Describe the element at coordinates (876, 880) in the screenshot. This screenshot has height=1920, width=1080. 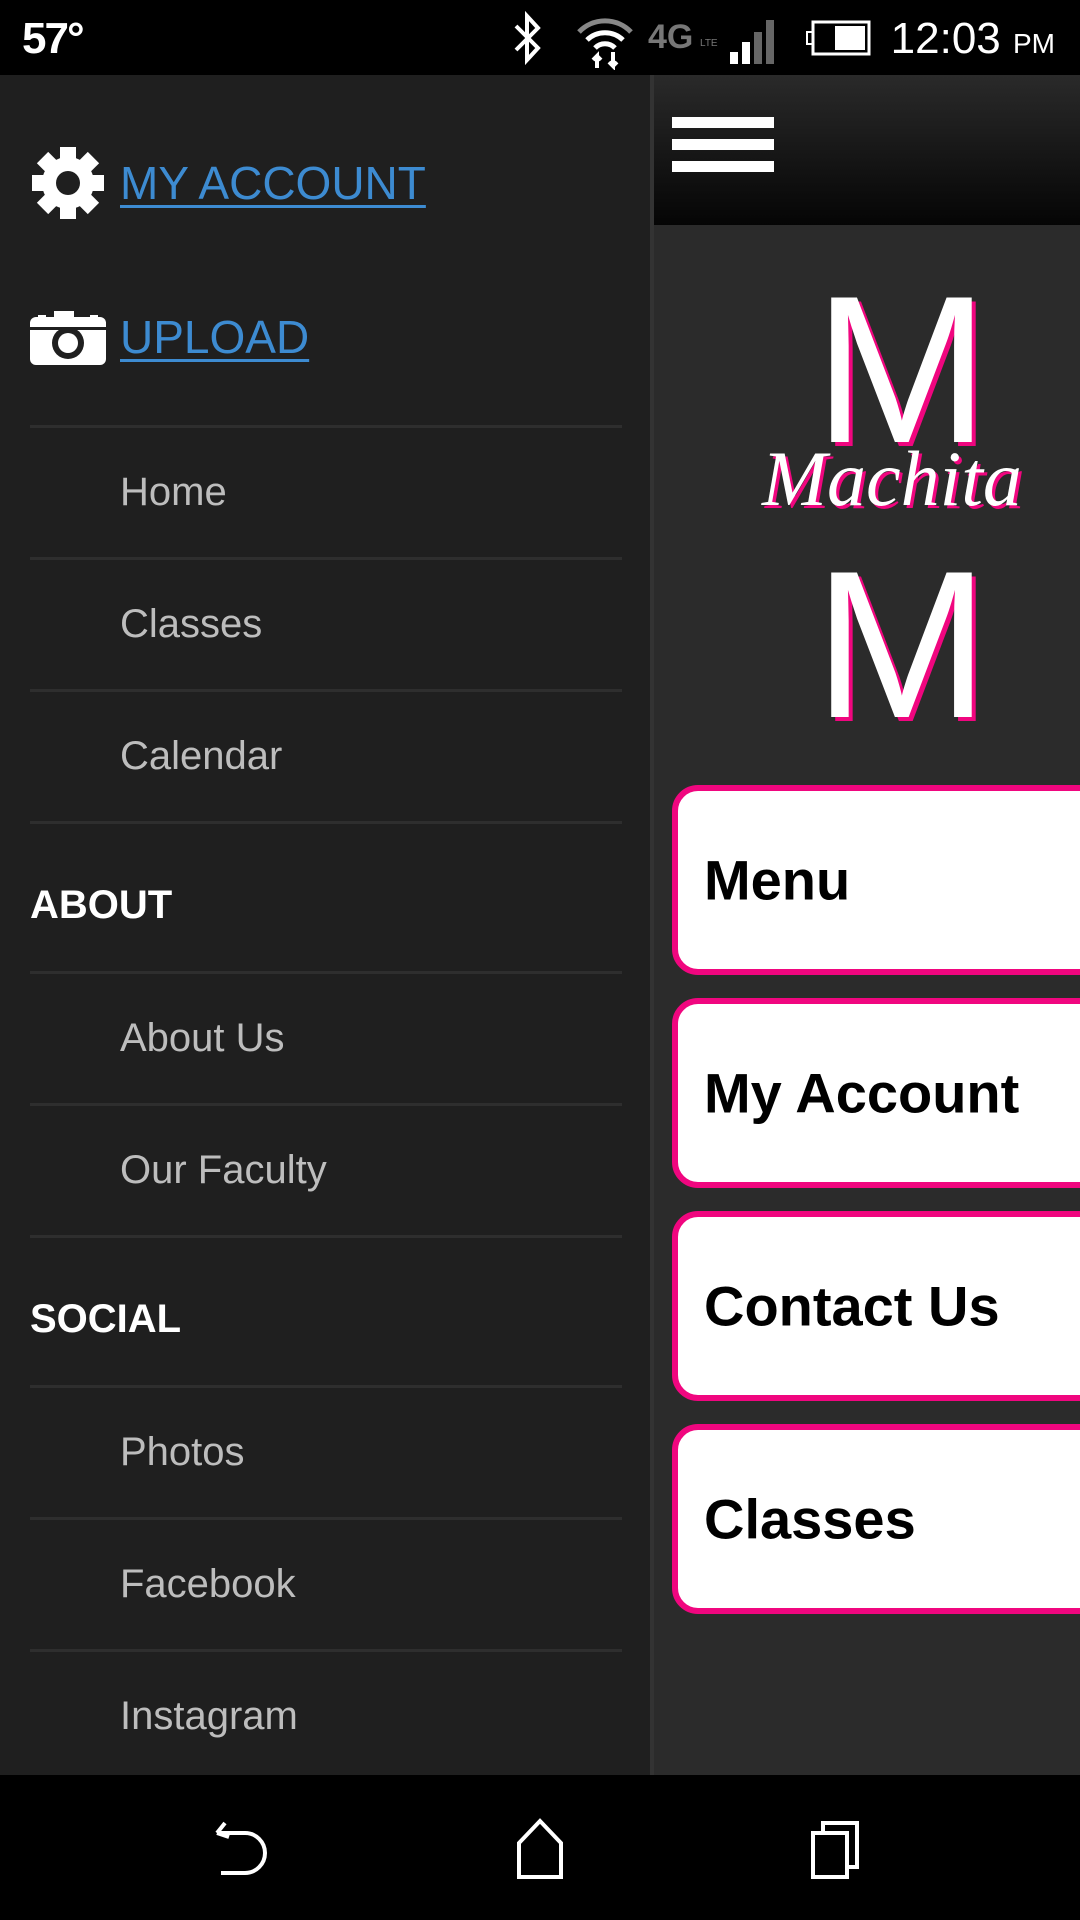
I see `card-menu: Menu` at that location.